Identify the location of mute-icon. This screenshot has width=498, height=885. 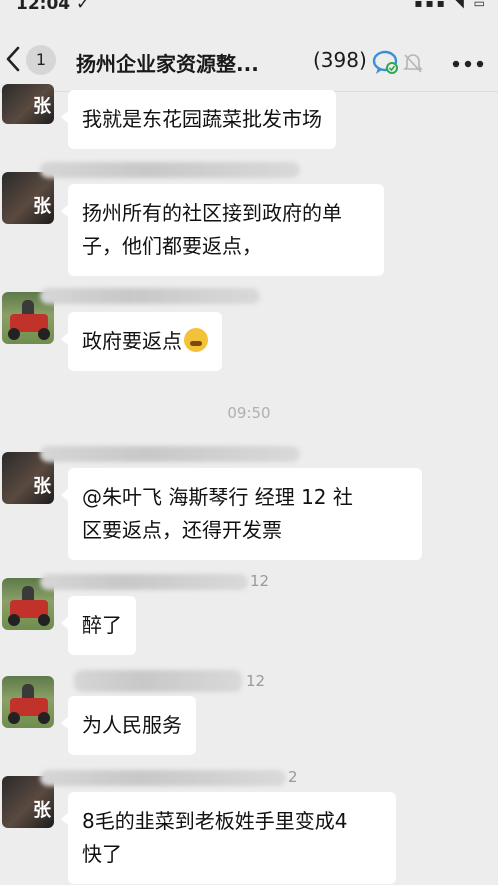
(413, 63).